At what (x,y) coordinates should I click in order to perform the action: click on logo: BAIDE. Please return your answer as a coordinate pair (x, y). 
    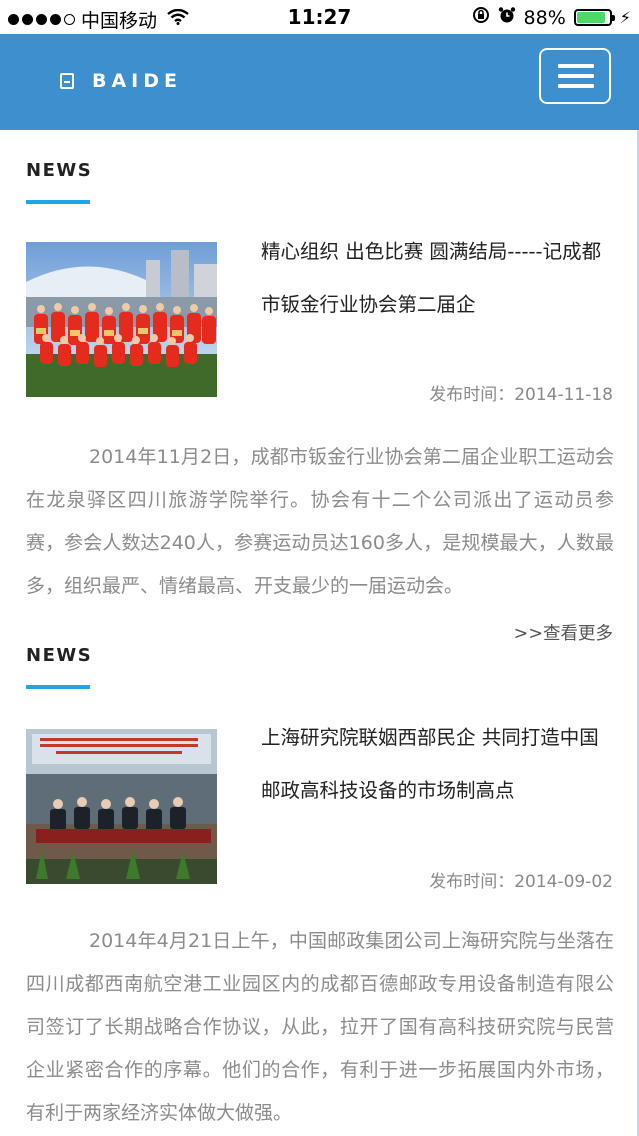
    Looking at the image, I should click on (121, 81).